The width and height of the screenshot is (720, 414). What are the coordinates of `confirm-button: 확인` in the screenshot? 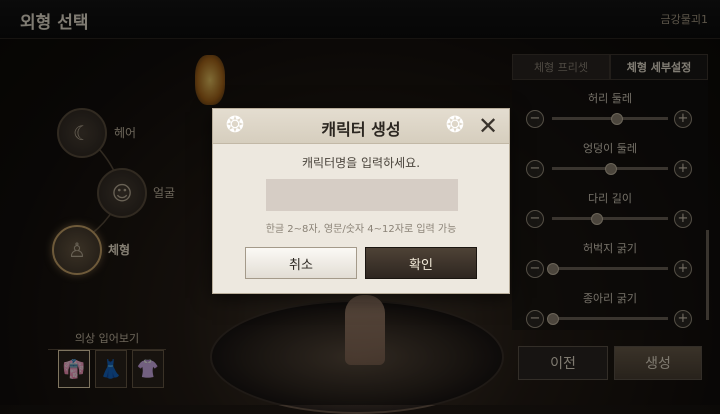 It's located at (421, 263).